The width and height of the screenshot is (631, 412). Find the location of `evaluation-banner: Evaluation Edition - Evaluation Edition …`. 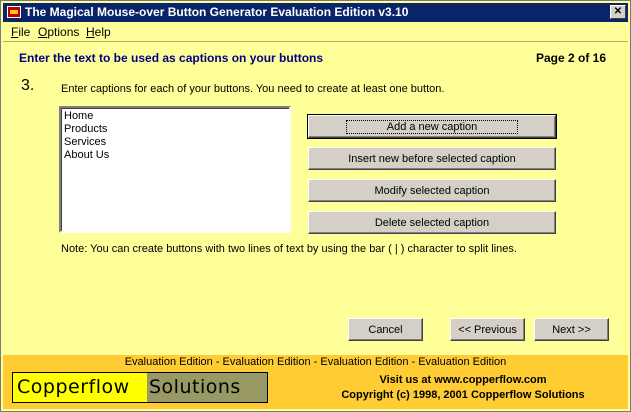

evaluation-banner: Evaluation Edition - Evaluation Edition … is located at coordinates (315, 362).